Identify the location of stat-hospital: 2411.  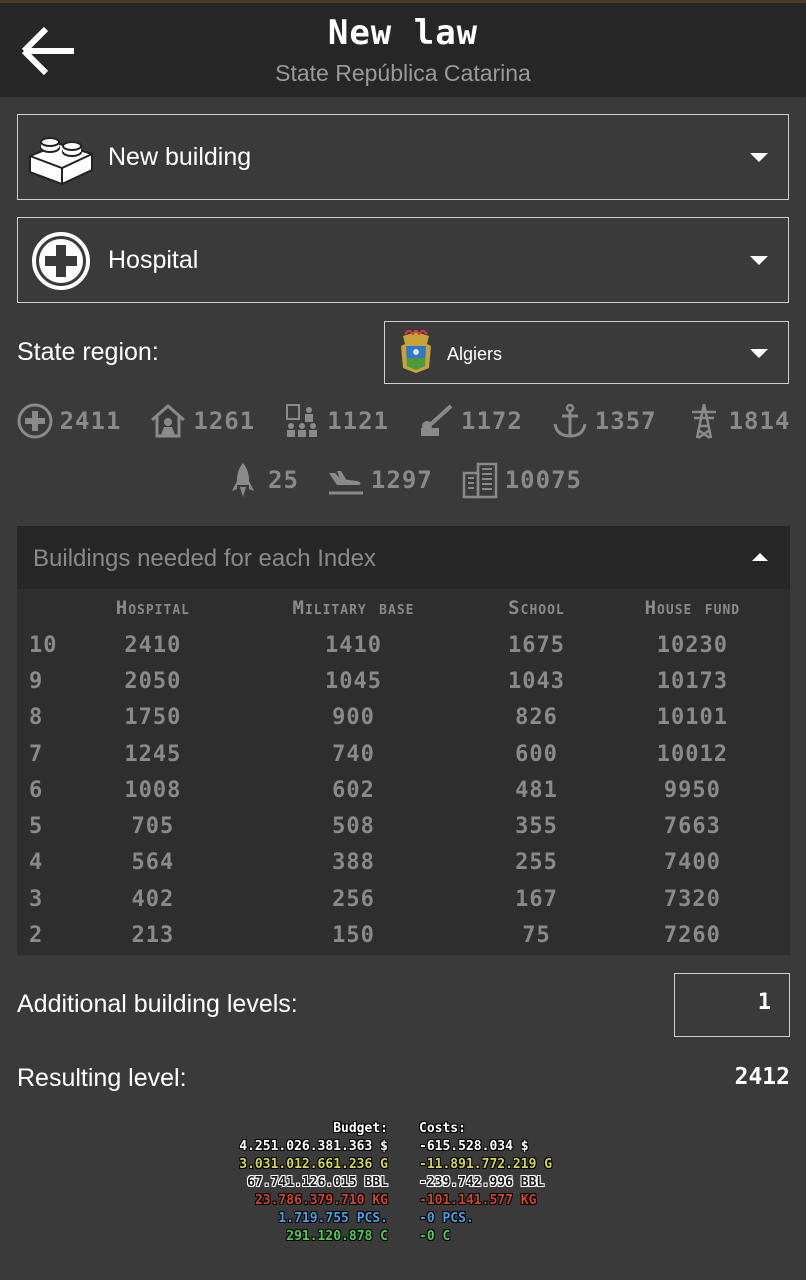
(69, 421).